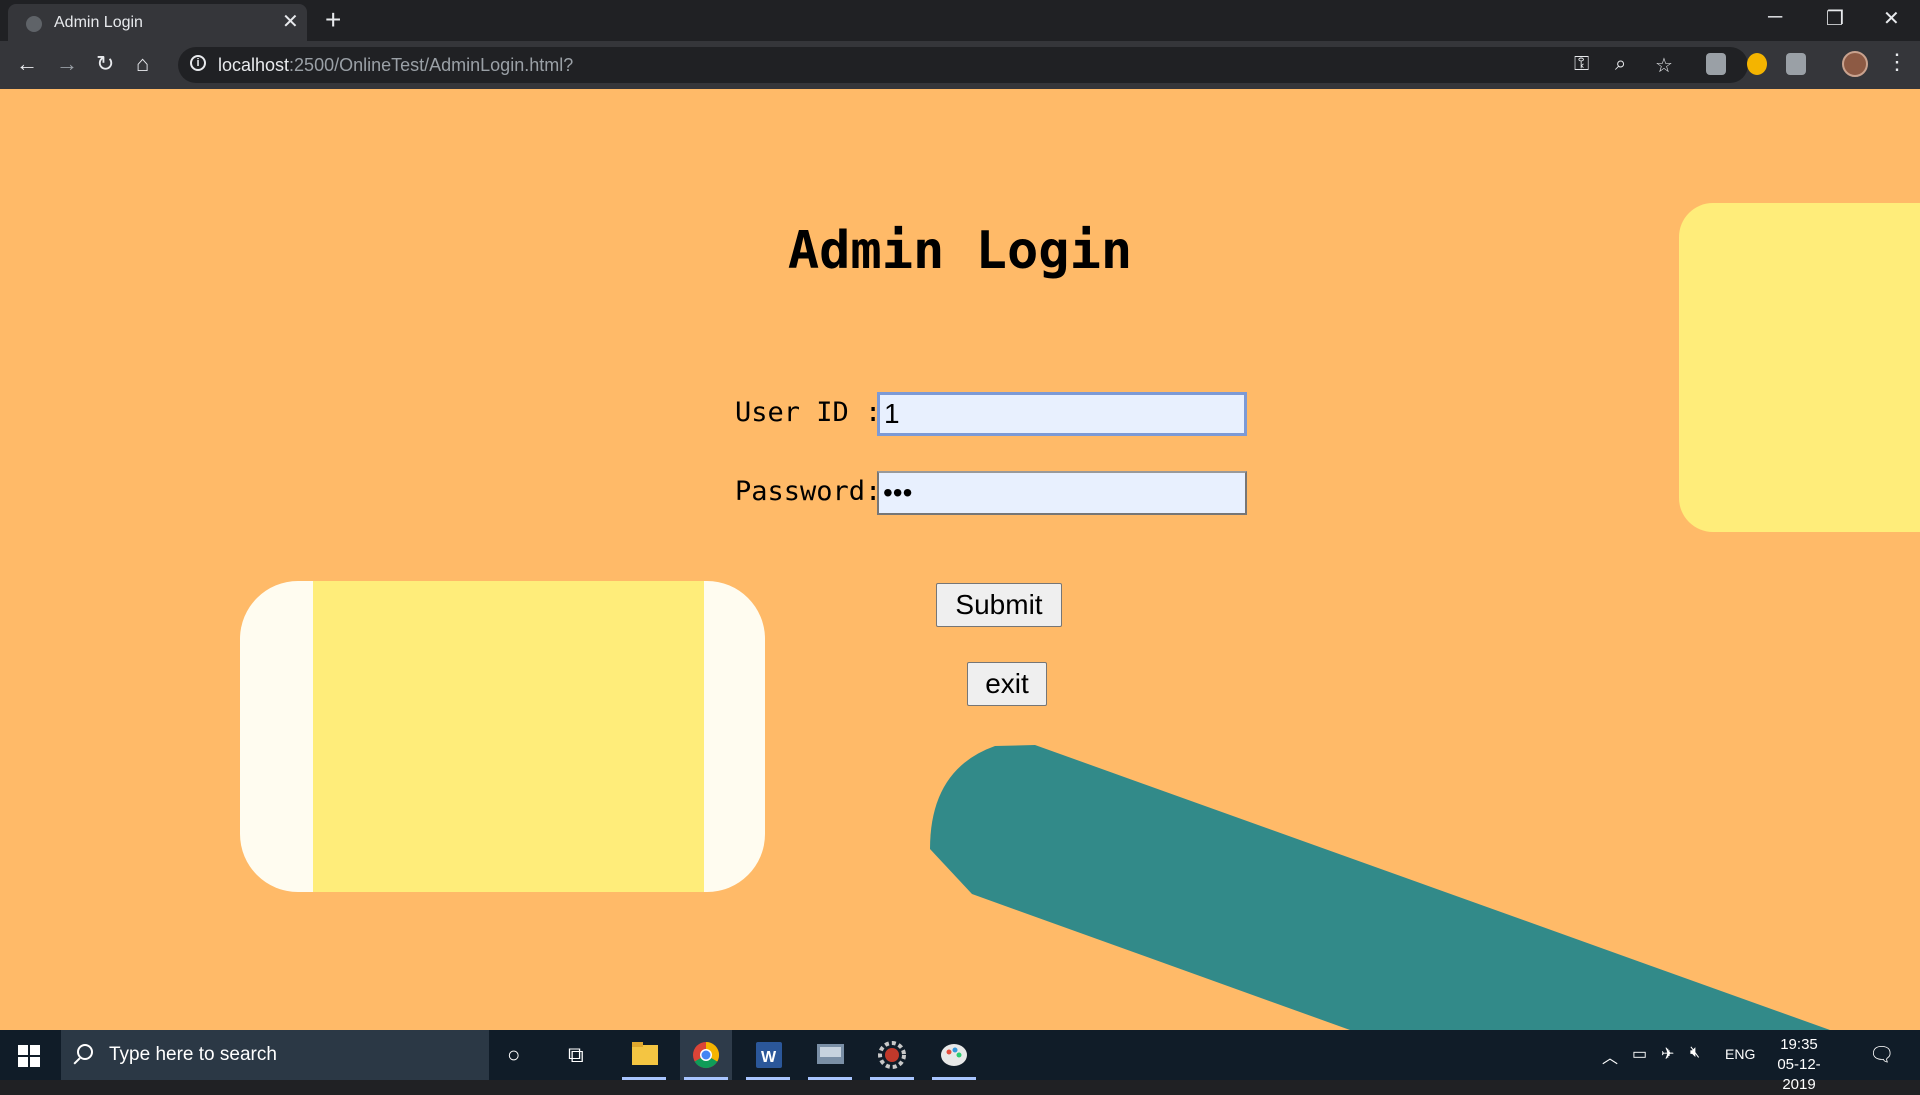 The width and height of the screenshot is (1920, 1095). I want to click on tab-admin-login: Admin Login ✕, so click(157, 22).